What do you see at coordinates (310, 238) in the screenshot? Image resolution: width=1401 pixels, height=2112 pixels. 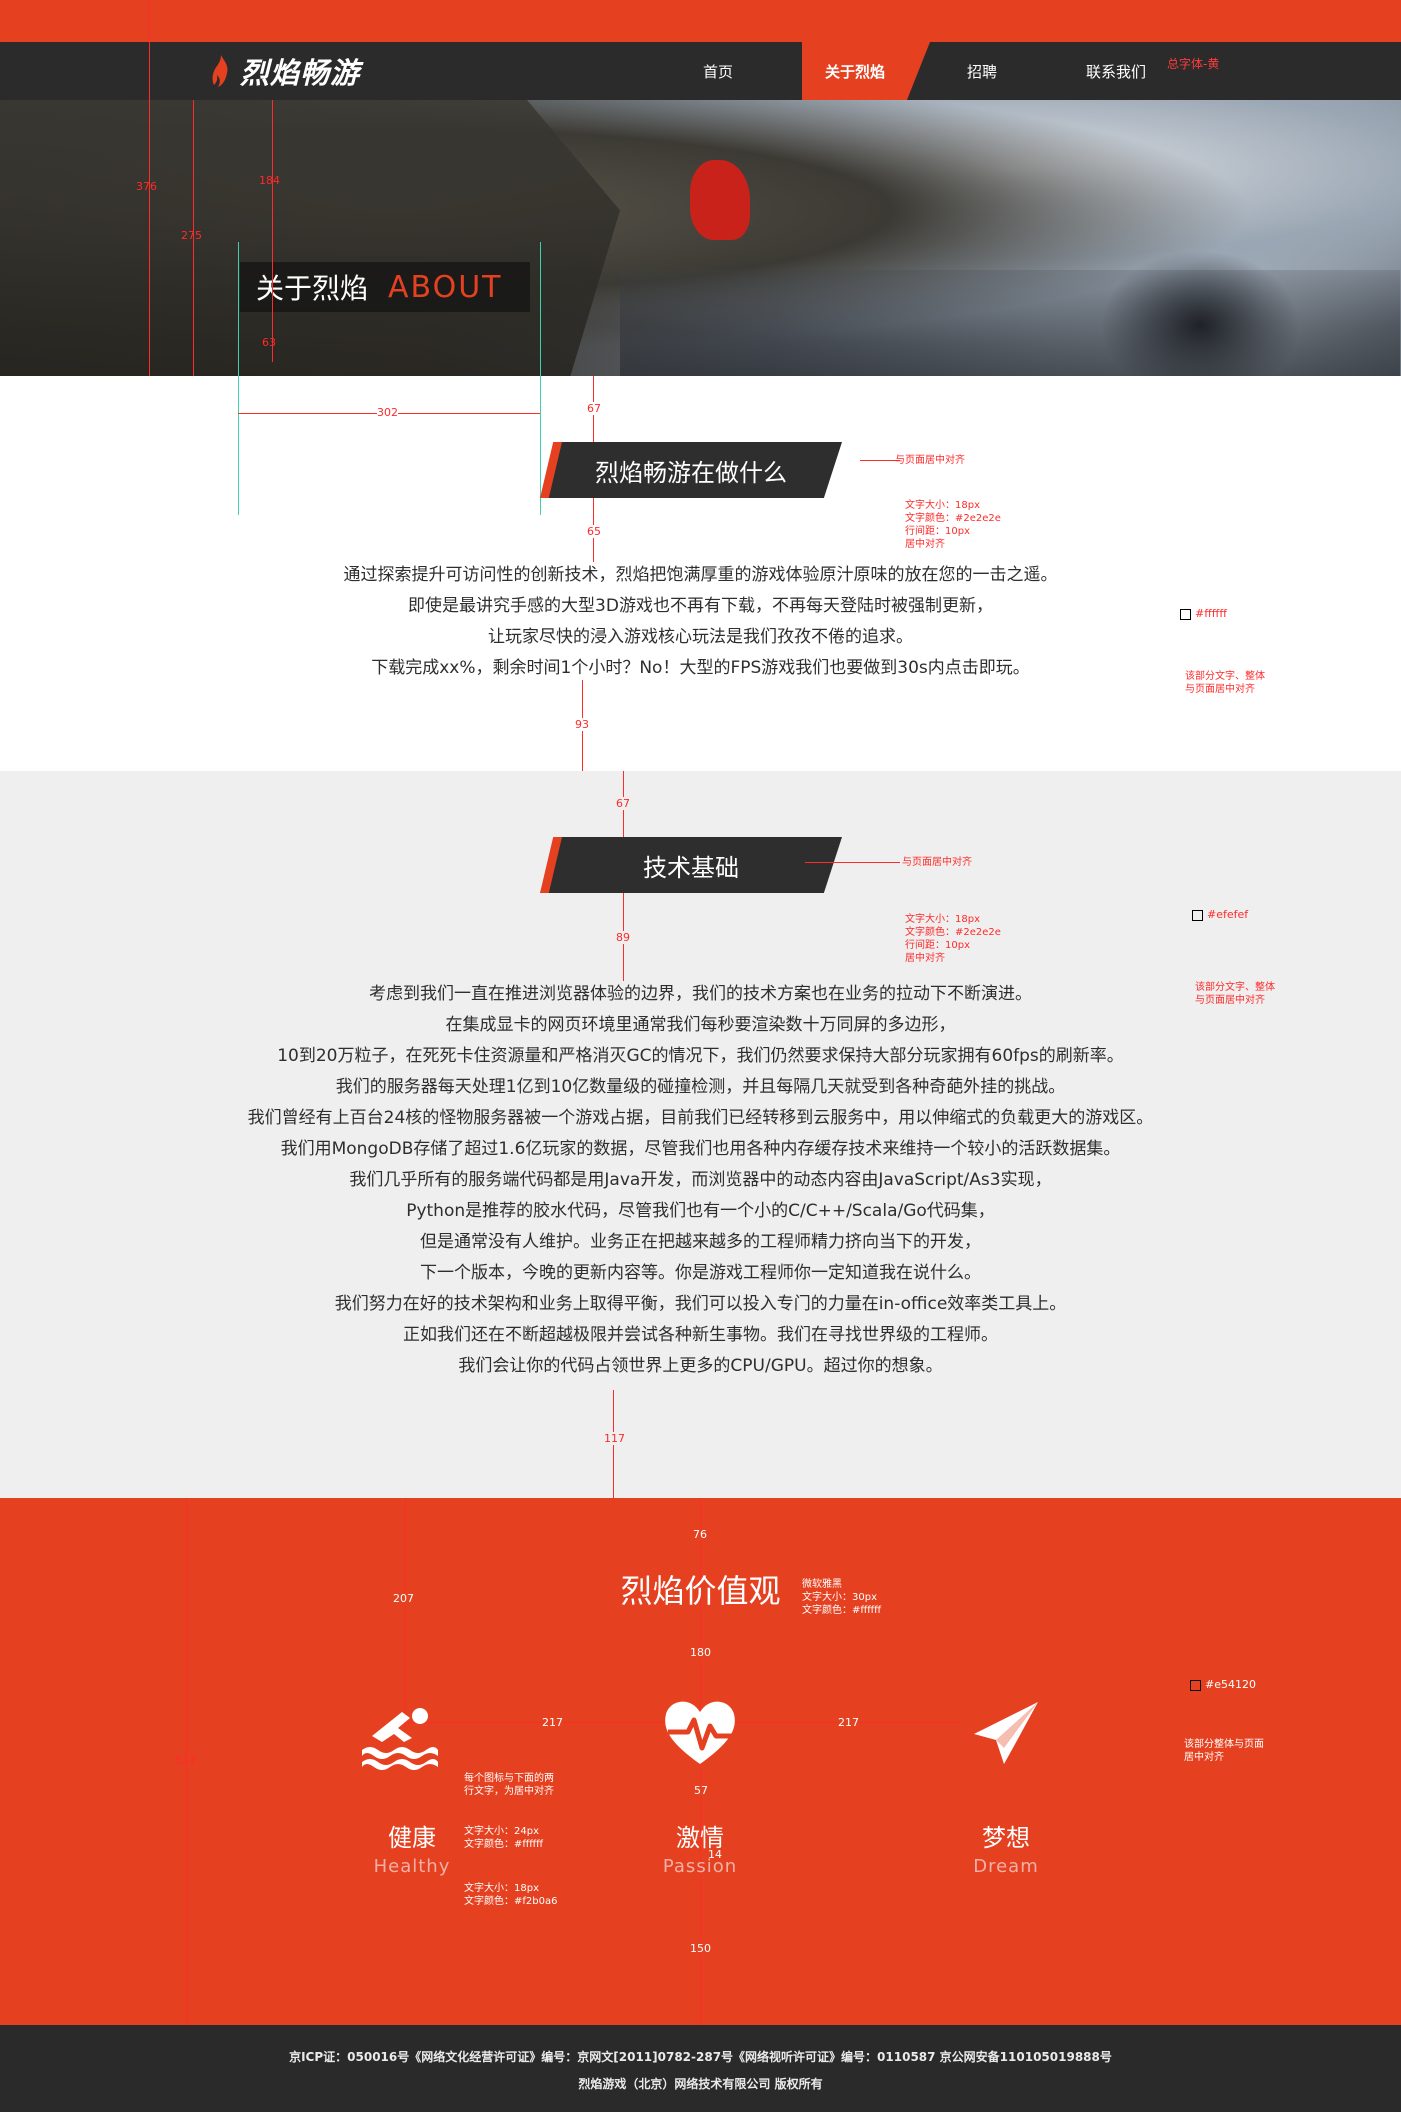 I see `banner-vehicle-shape` at bounding box center [310, 238].